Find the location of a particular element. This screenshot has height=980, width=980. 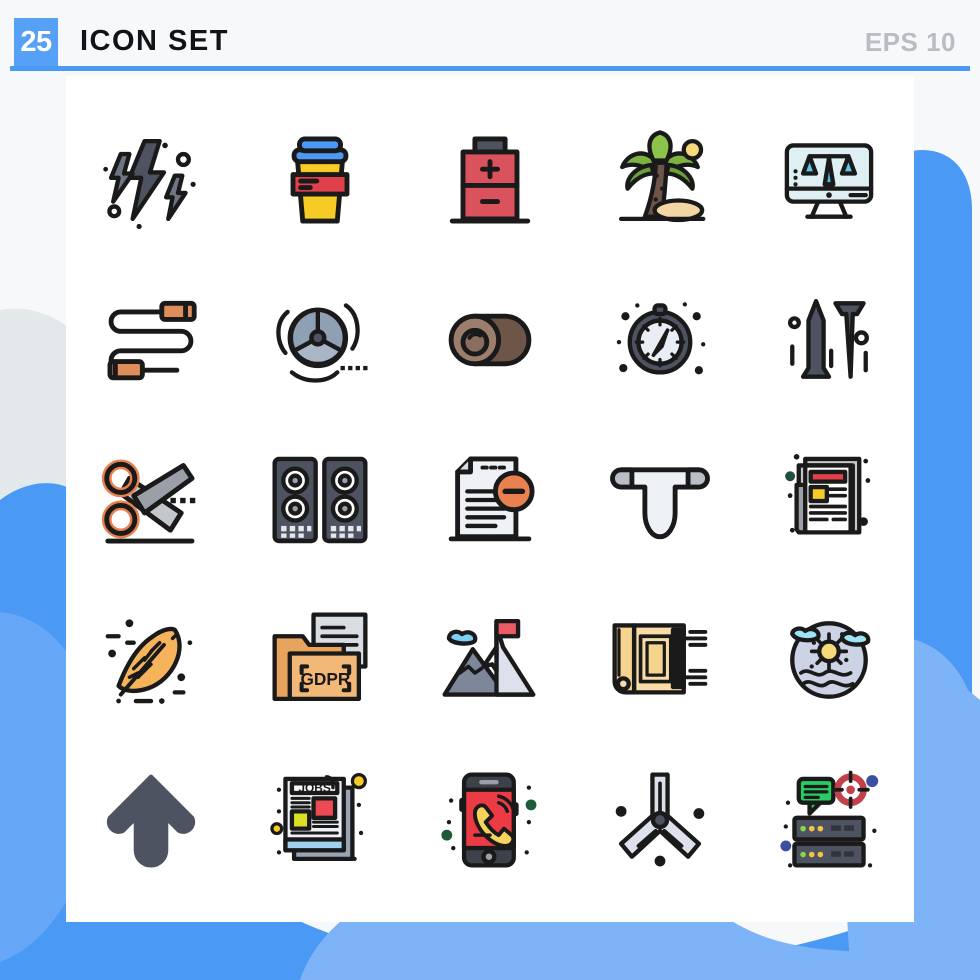

newspaper-icon is located at coordinates (828, 494).